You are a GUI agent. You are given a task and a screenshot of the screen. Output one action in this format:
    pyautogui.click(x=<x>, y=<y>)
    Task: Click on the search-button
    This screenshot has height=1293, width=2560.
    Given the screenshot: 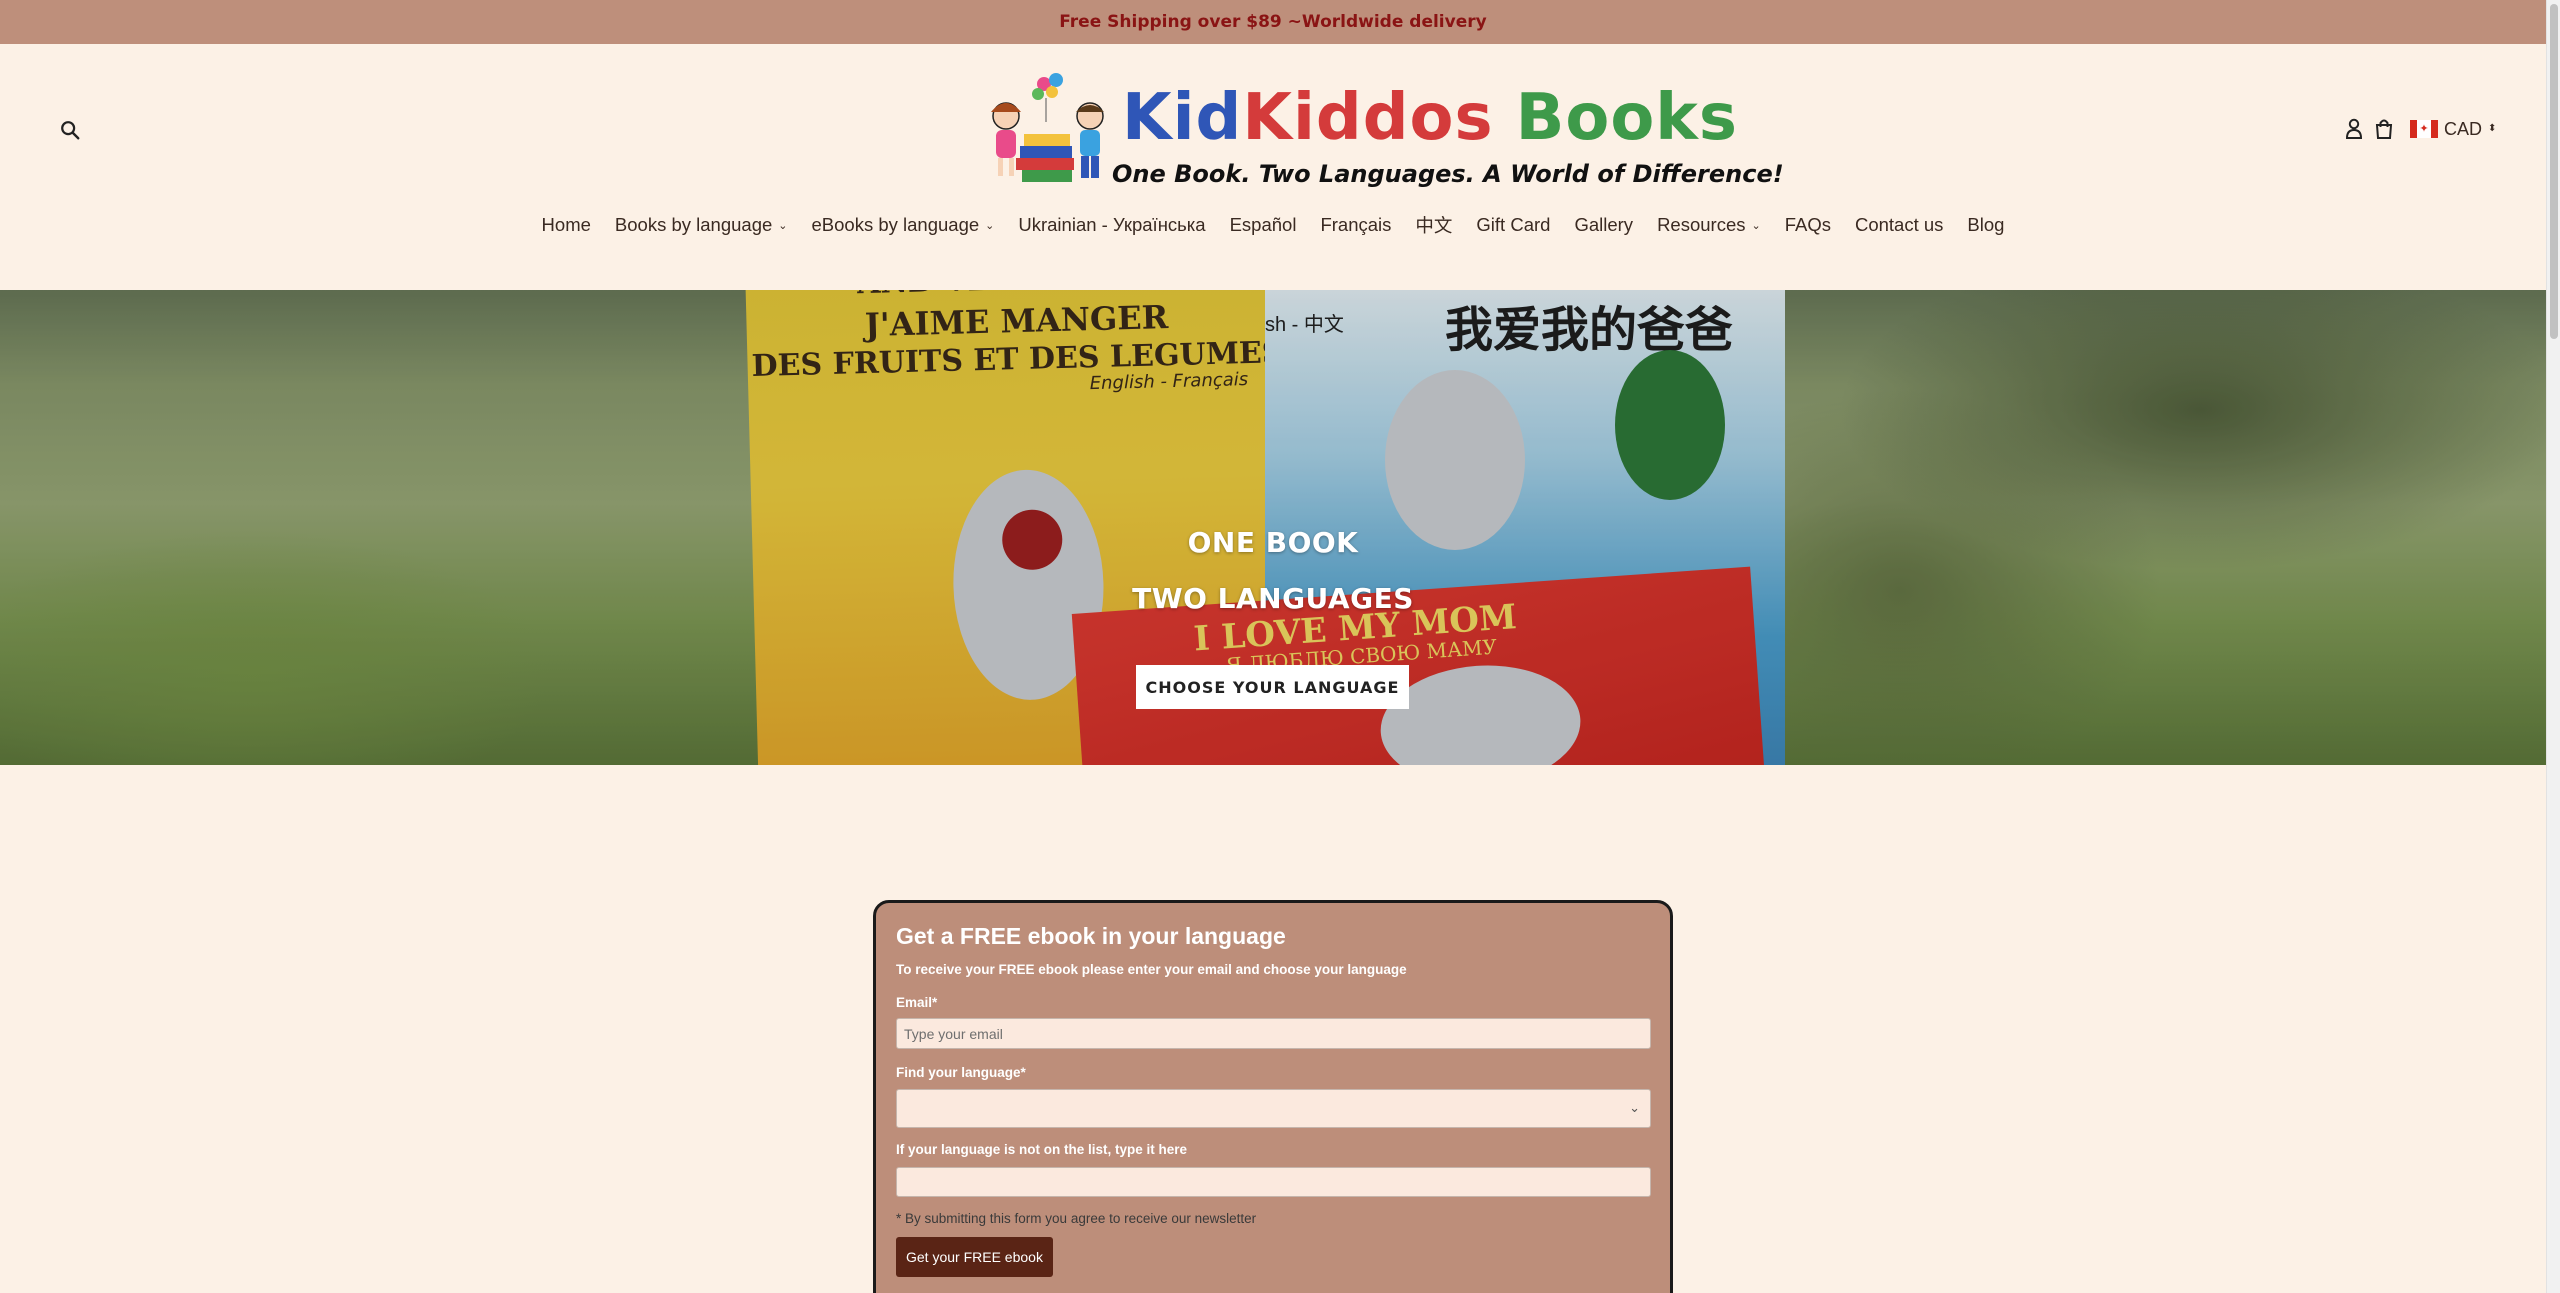 What is the action you would take?
    pyautogui.click(x=70, y=131)
    